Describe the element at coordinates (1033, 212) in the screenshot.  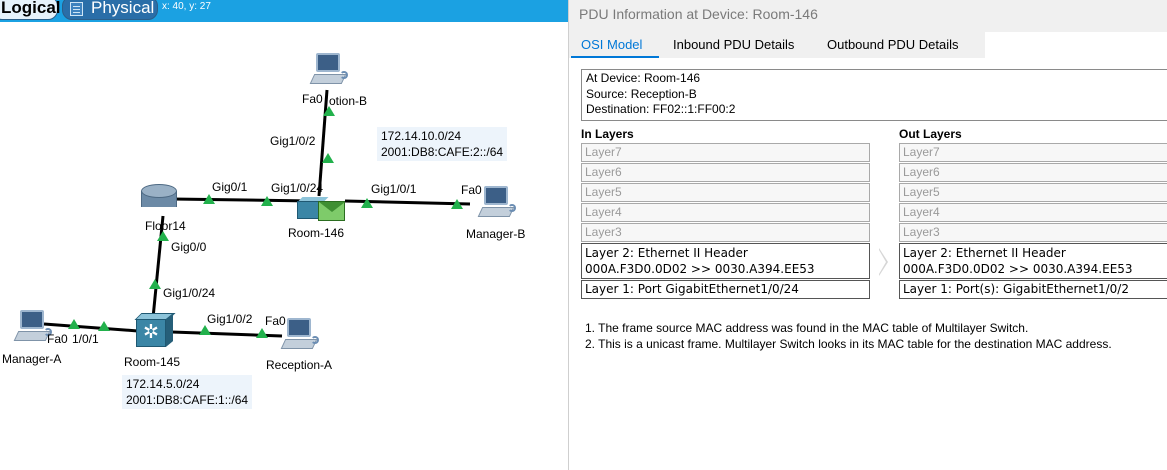
I see `out-layer-4: Layer4` at that location.